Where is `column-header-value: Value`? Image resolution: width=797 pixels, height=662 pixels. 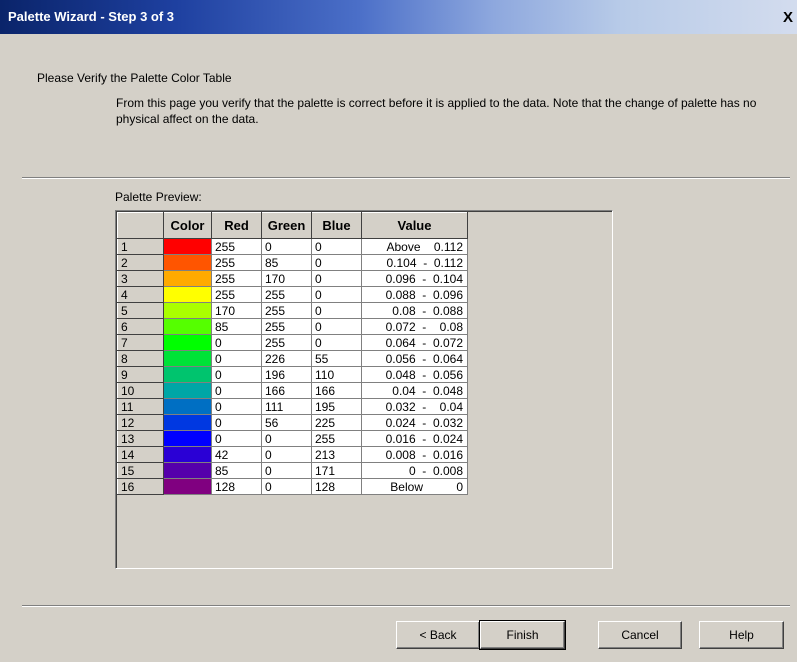 column-header-value: Value is located at coordinates (414, 225).